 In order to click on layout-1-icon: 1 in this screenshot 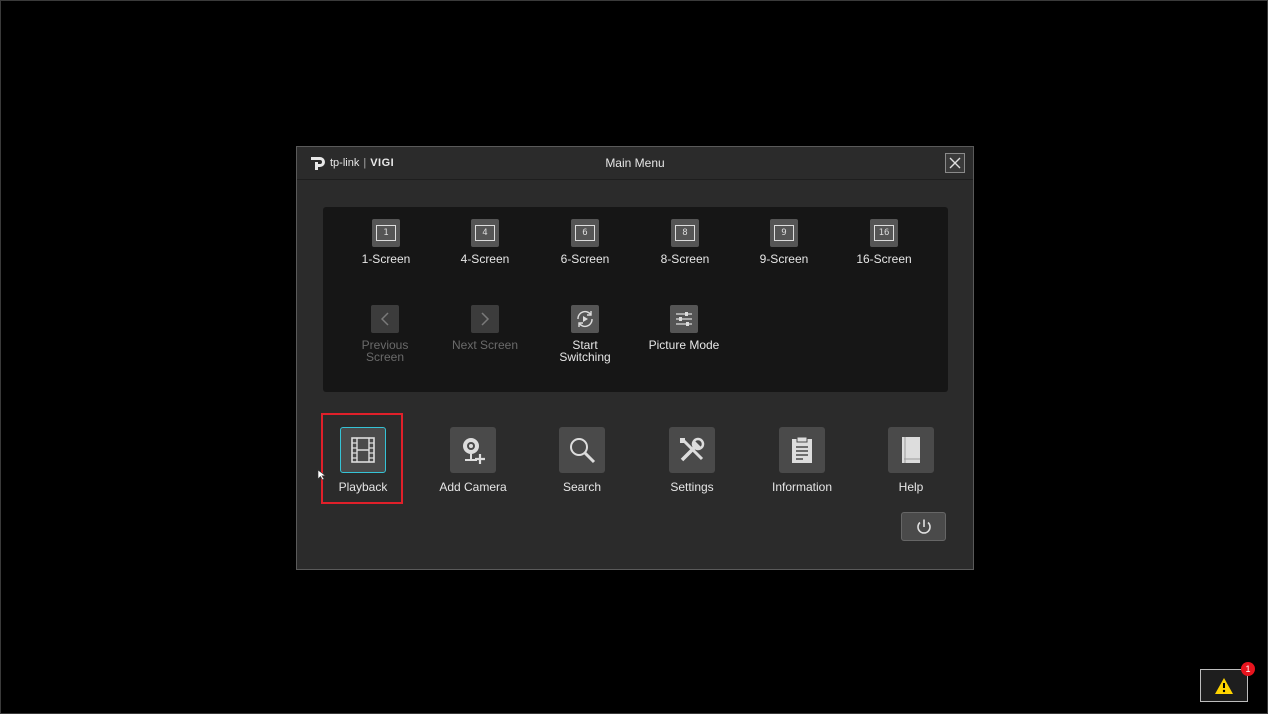, I will do `click(386, 233)`.